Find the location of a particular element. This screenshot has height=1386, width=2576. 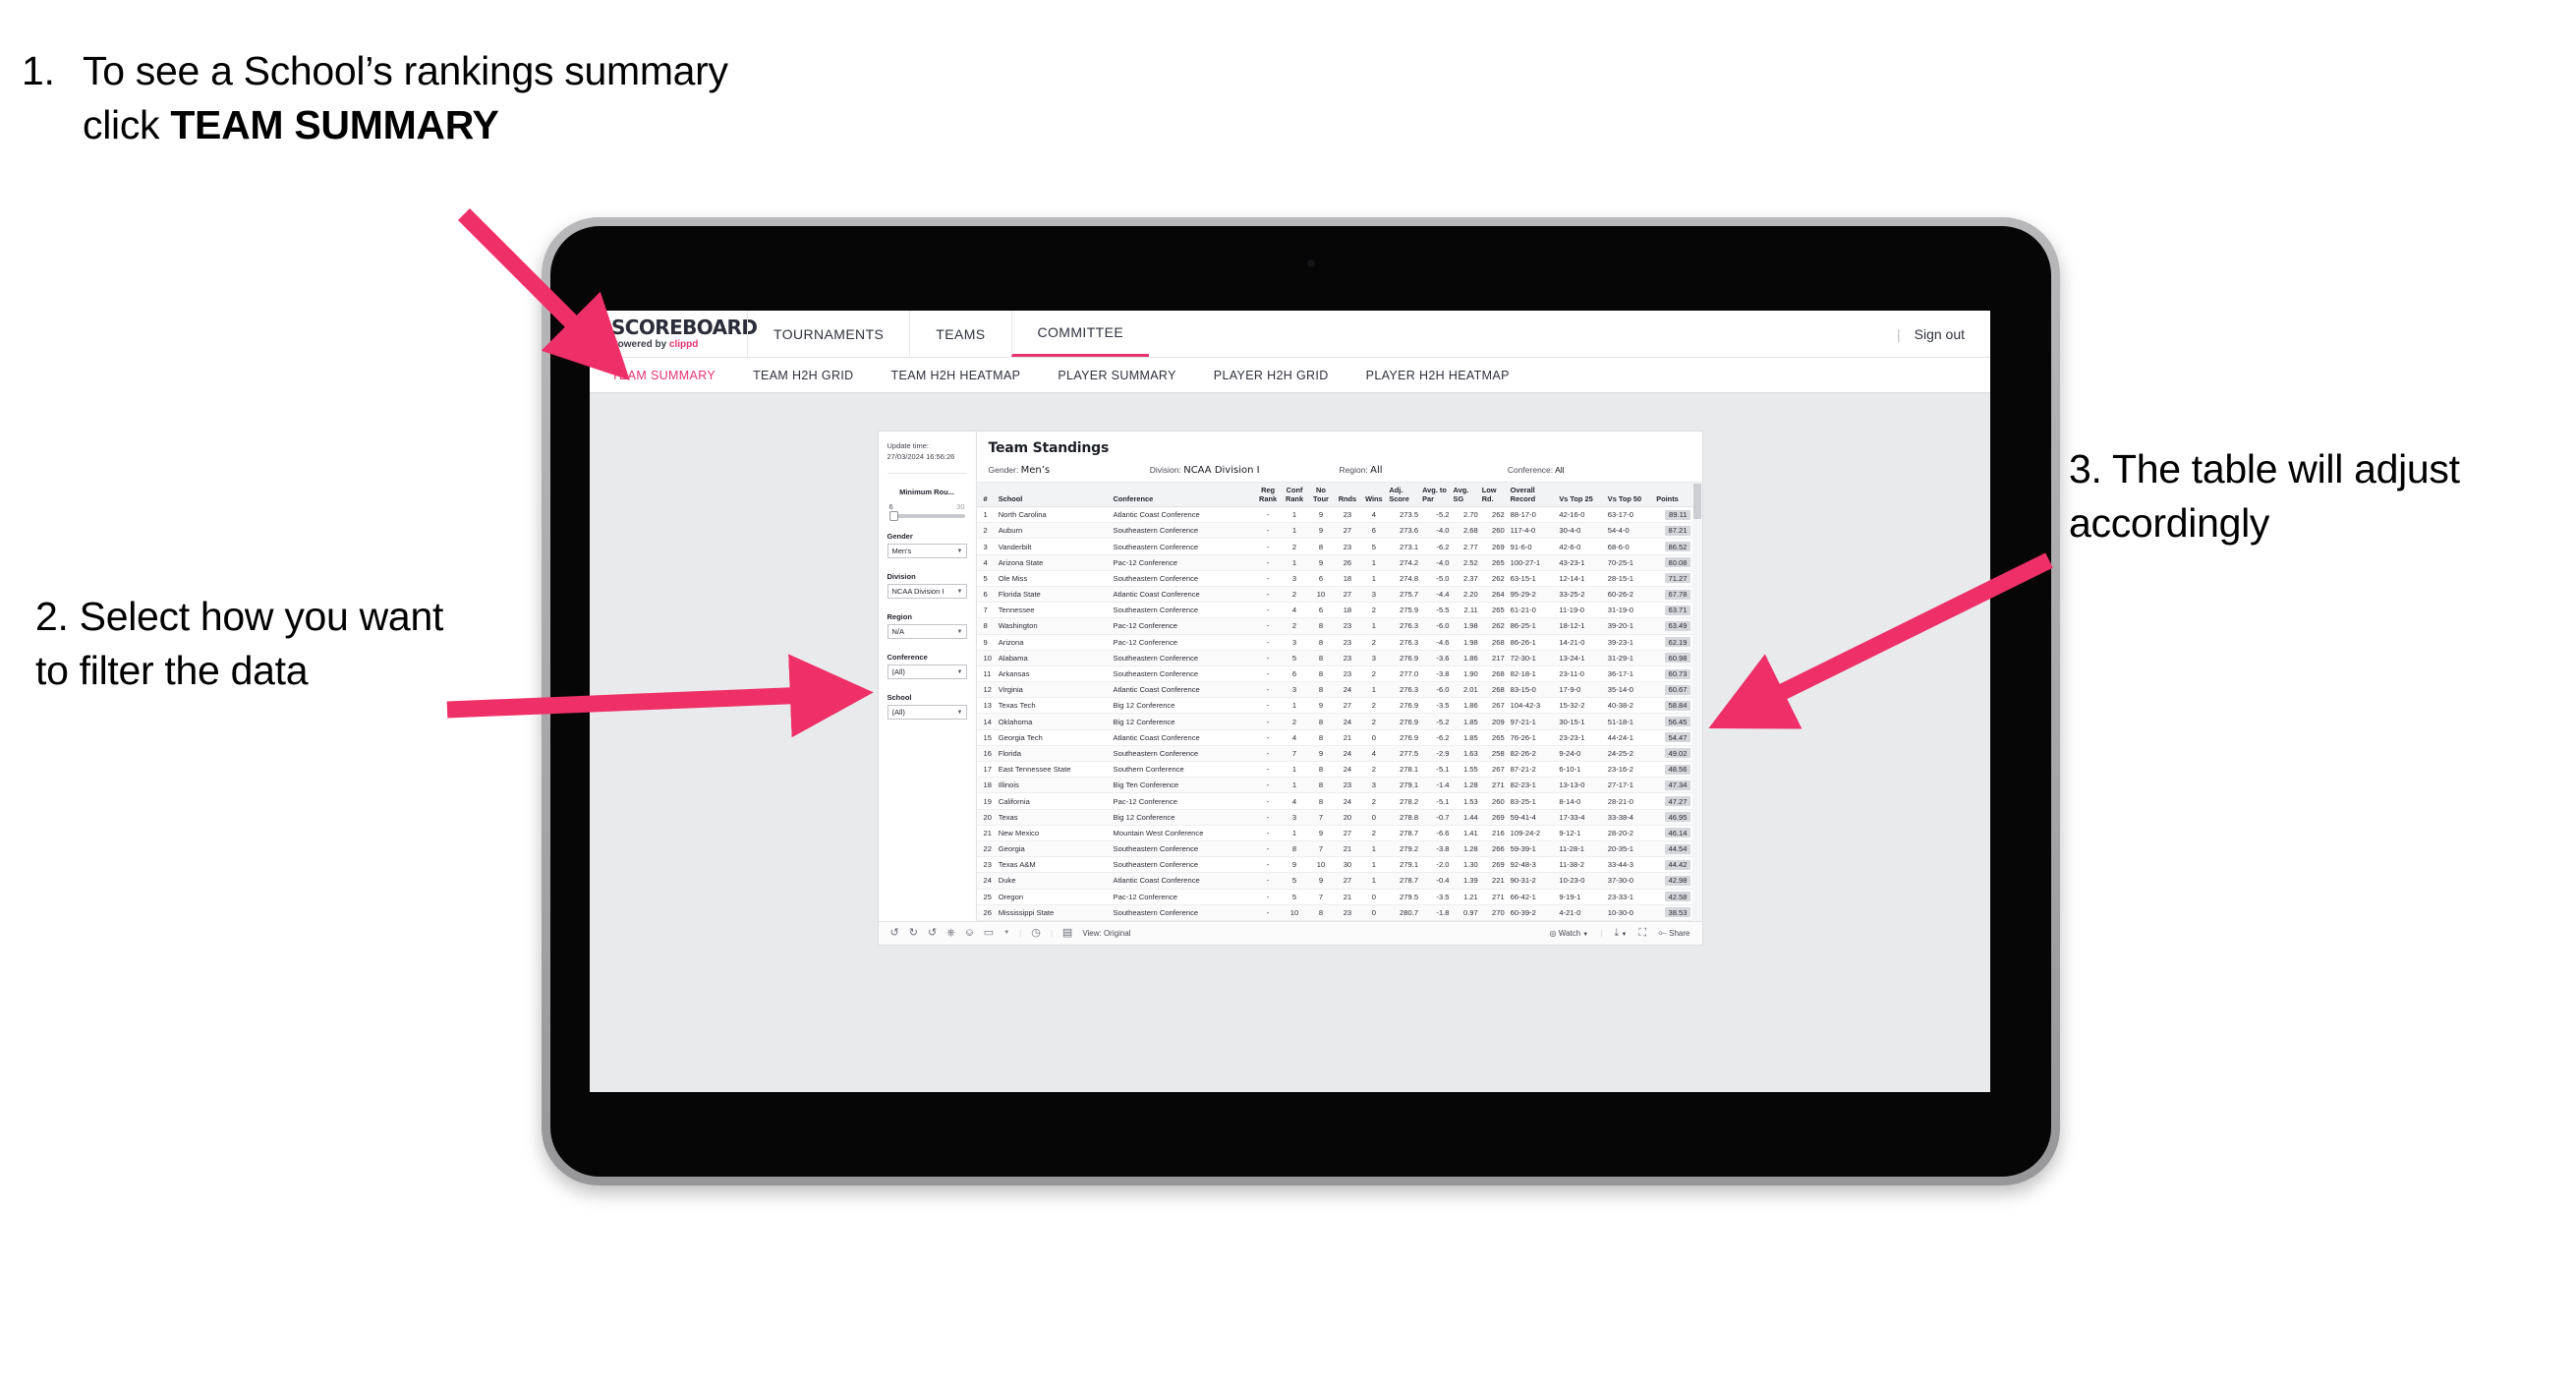

cell-rank: 1 is located at coordinates (987, 515).